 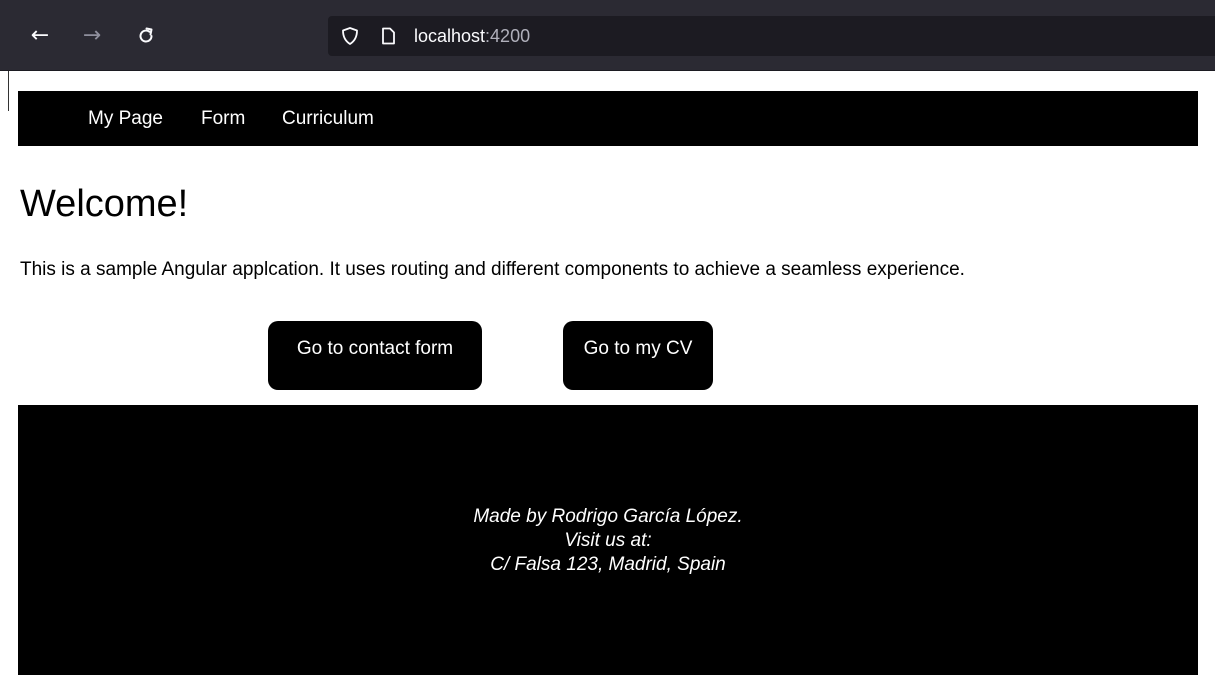 What do you see at coordinates (223, 118) in the screenshot?
I see `nav-link-form: Form` at bounding box center [223, 118].